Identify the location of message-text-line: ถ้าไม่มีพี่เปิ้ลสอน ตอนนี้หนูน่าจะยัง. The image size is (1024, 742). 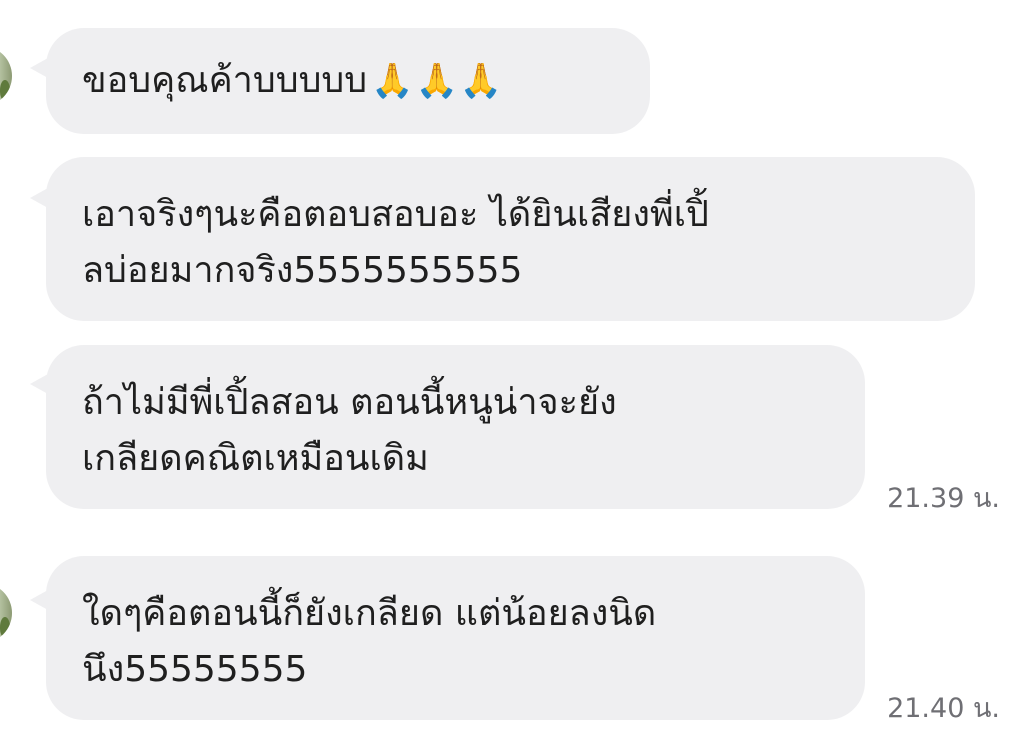
(349, 402).